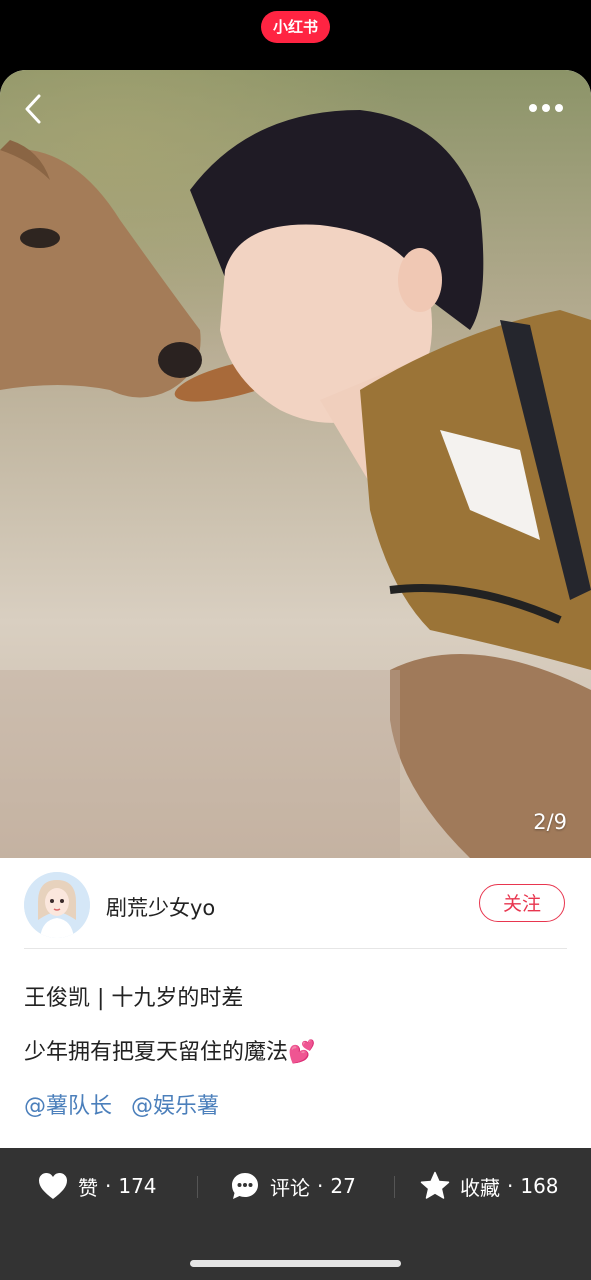 This screenshot has height=1280, width=591. I want to click on like-button: 赞 · 174, so click(97, 1186).